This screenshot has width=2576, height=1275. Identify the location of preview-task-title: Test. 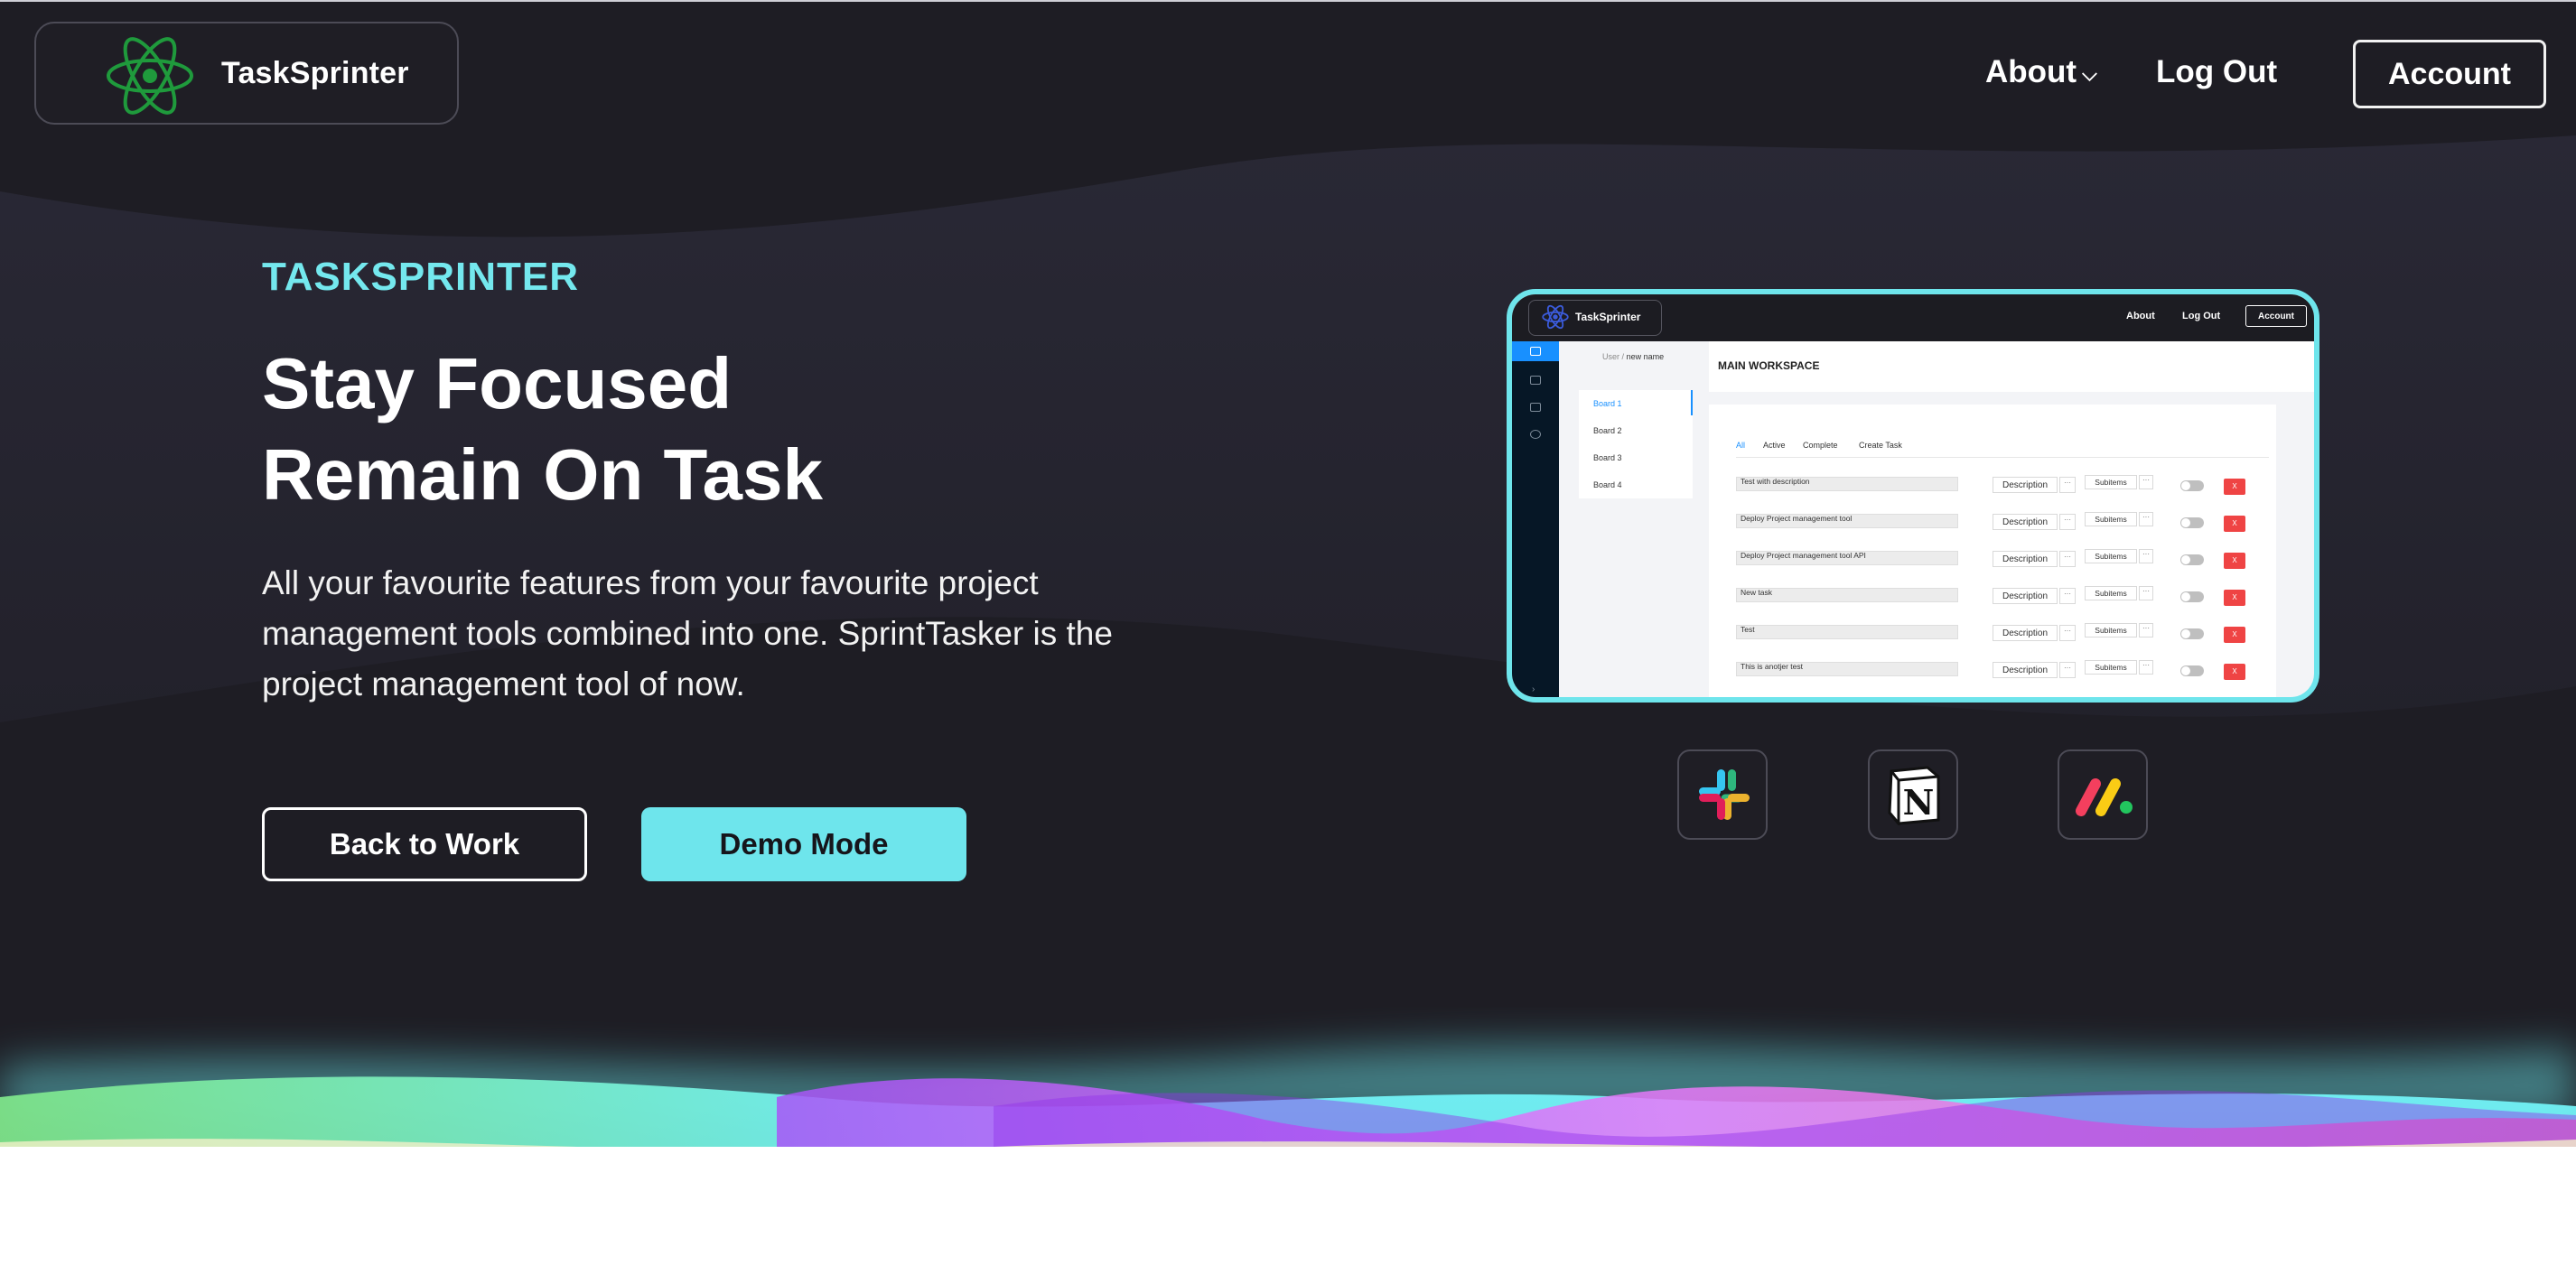
(1847, 632).